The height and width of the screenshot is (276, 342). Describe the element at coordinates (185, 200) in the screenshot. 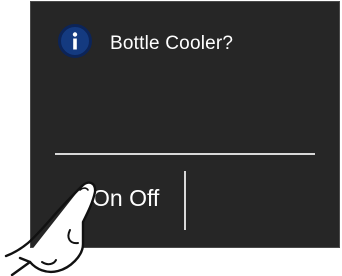

I see `vertical-divider` at that location.